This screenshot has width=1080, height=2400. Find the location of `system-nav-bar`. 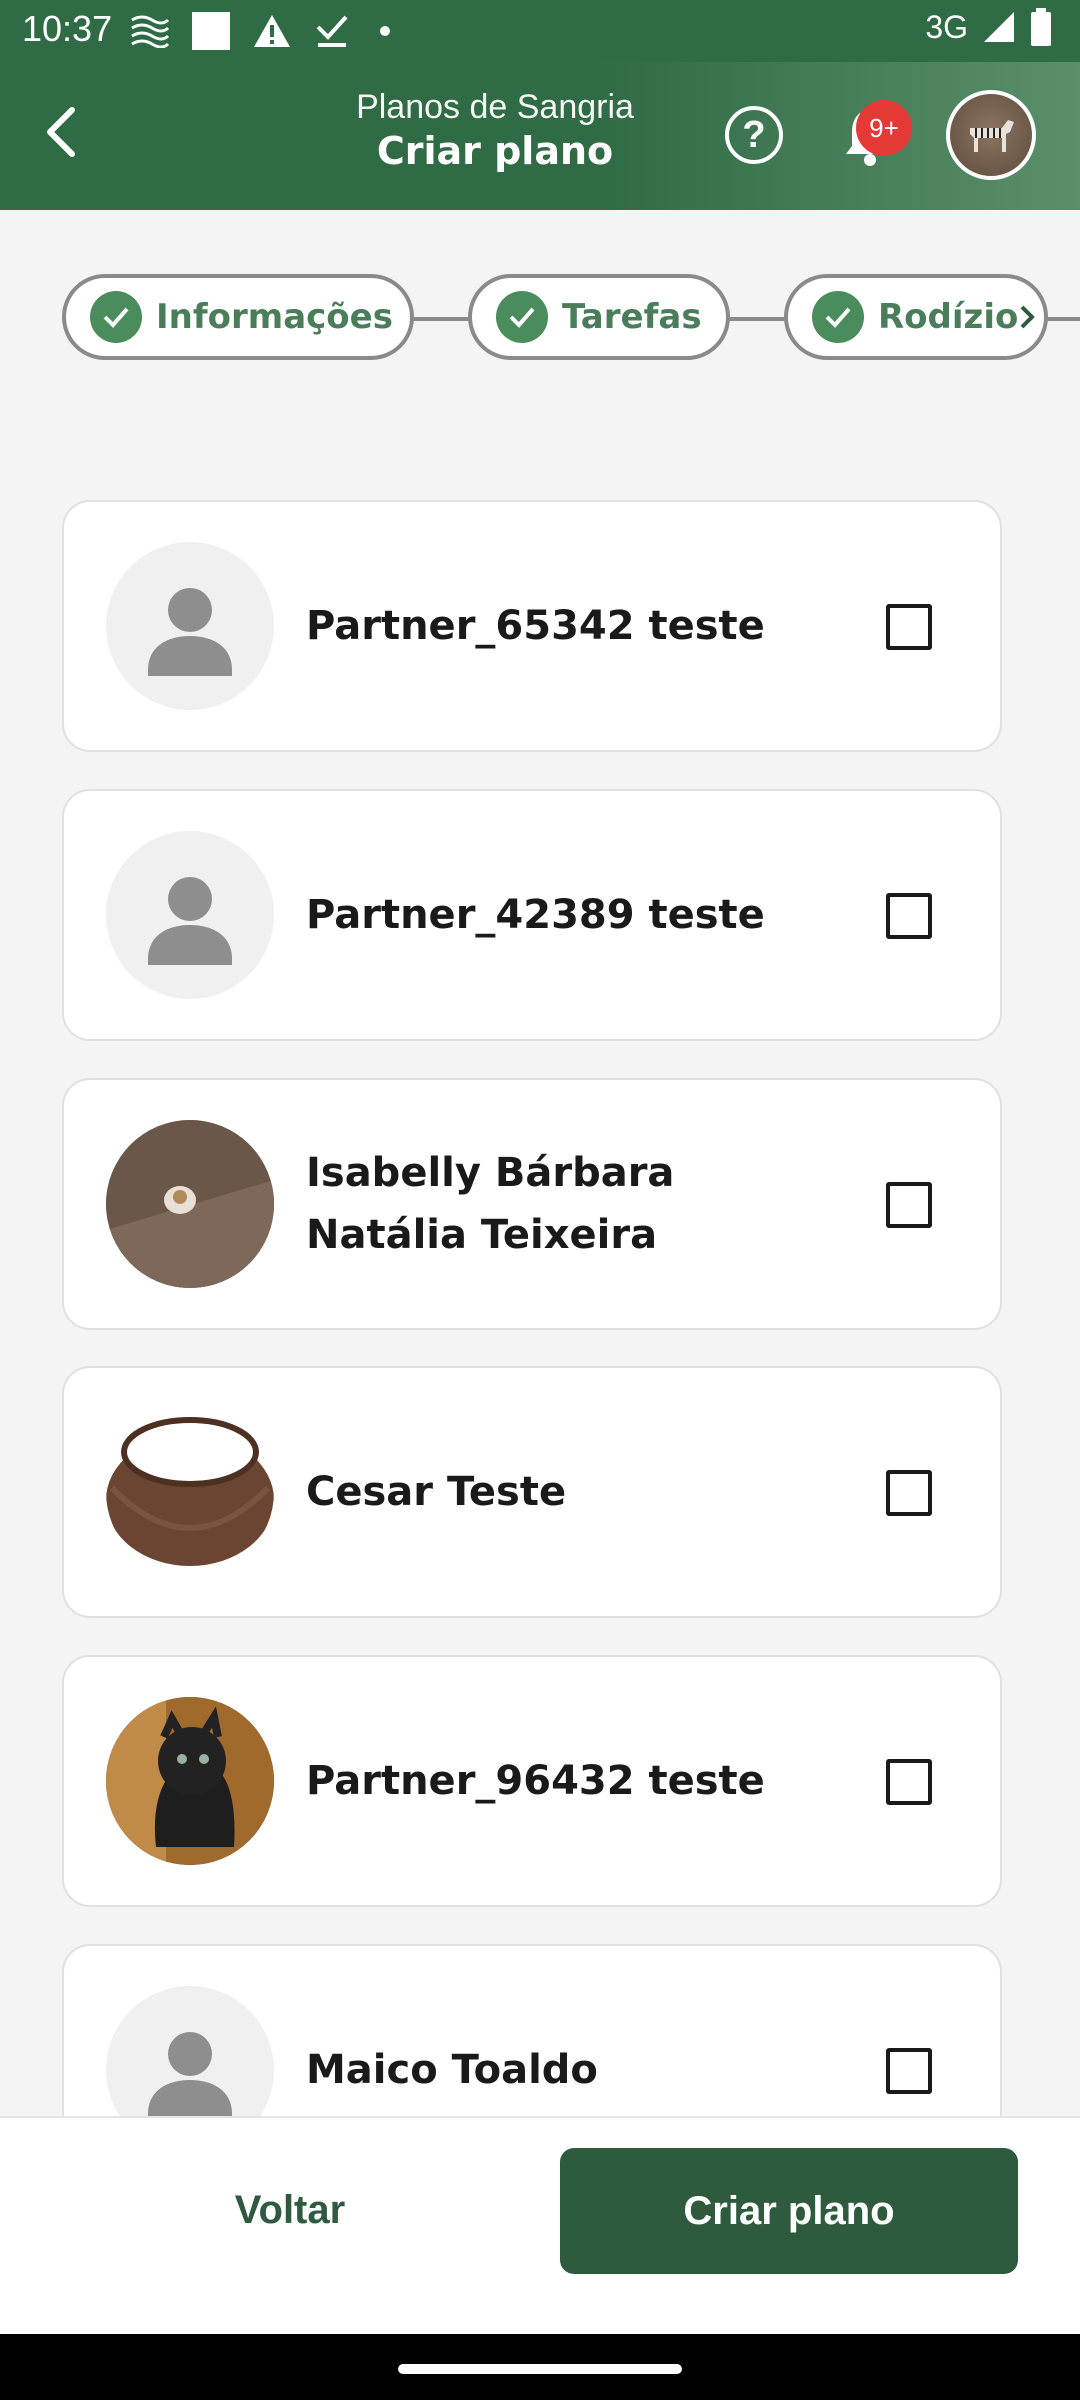

system-nav-bar is located at coordinates (540, 2367).